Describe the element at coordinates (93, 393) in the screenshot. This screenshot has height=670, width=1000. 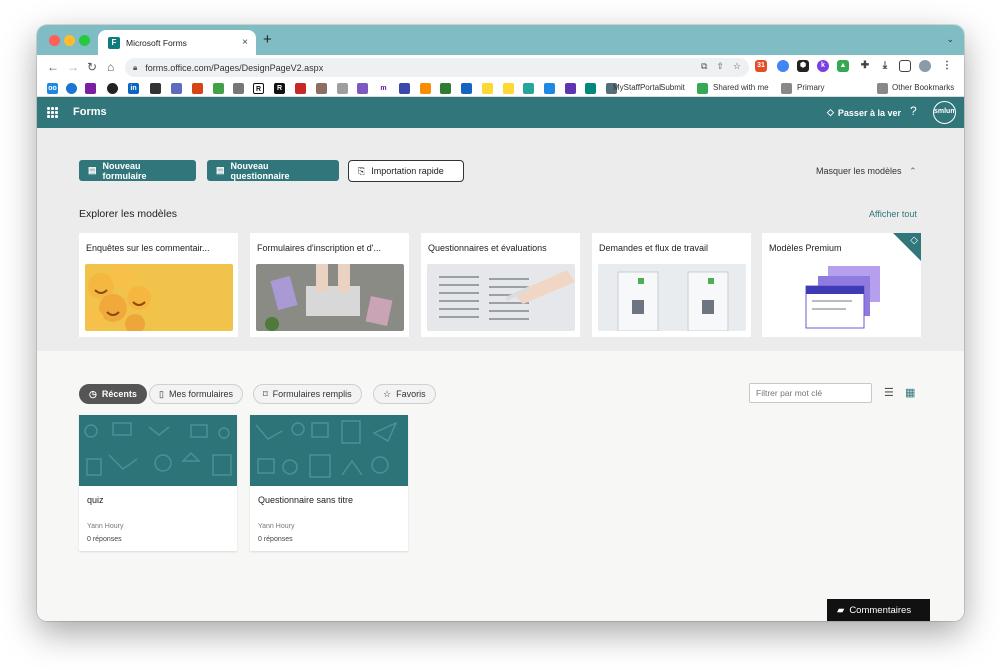
I see `clock-icon: ◷` at that location.